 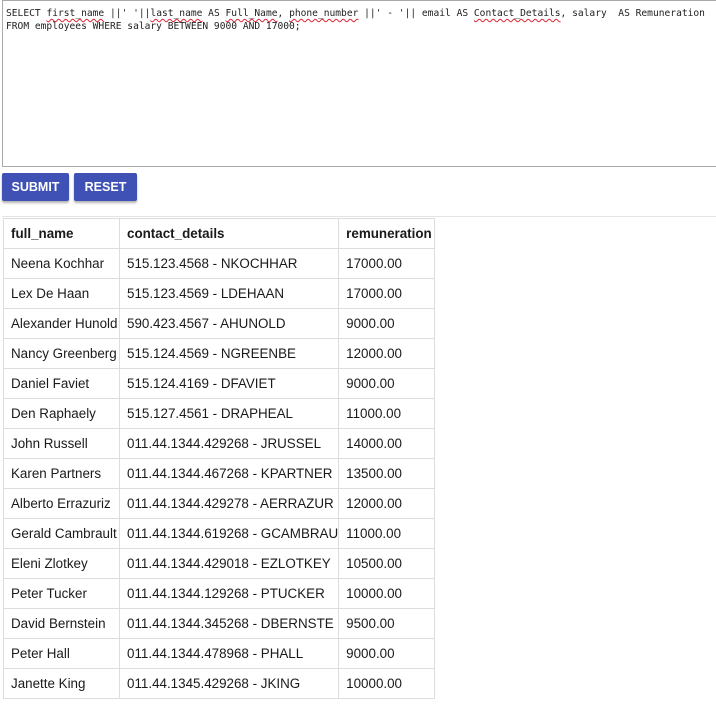 I want to click on cell-contact-details: 011.44.1344.345268 - DBERNSTE, so click(x=229, y=623).